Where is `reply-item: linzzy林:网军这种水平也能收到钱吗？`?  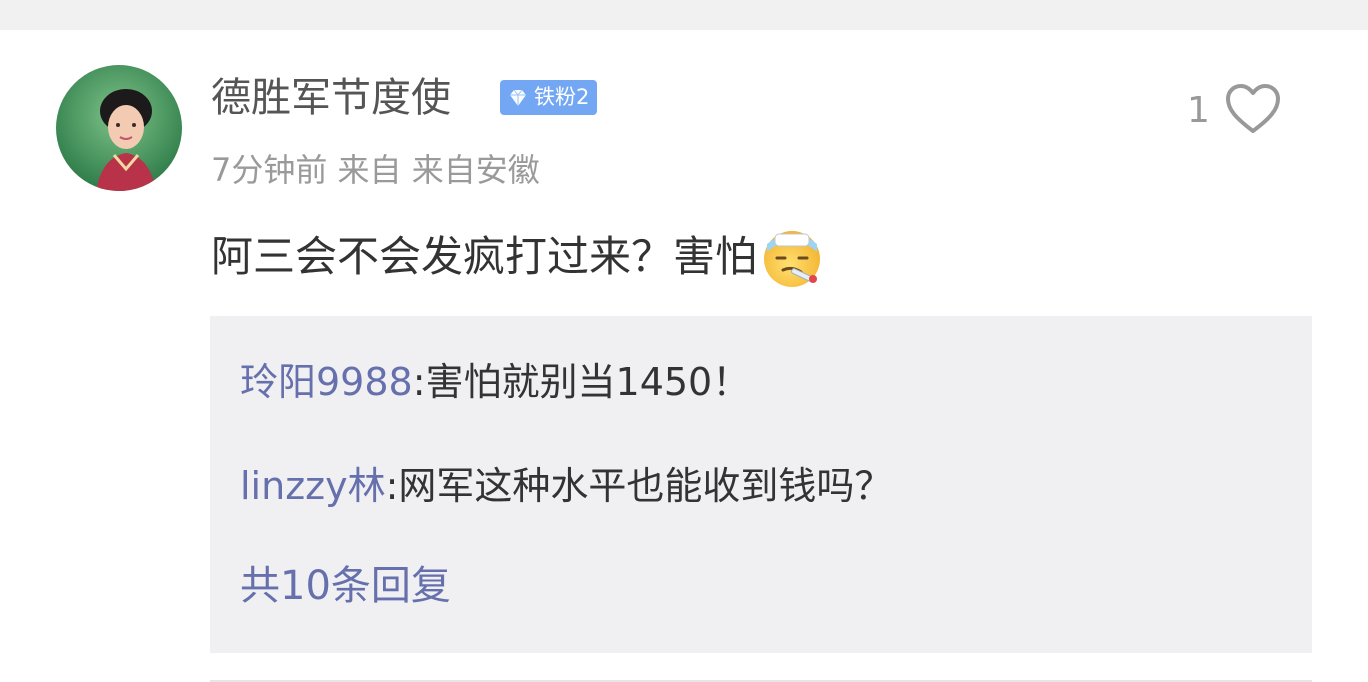
reply-item: linzzy林:网军这种水平也能收到钱吗？ is located at coordinates (566, 486).